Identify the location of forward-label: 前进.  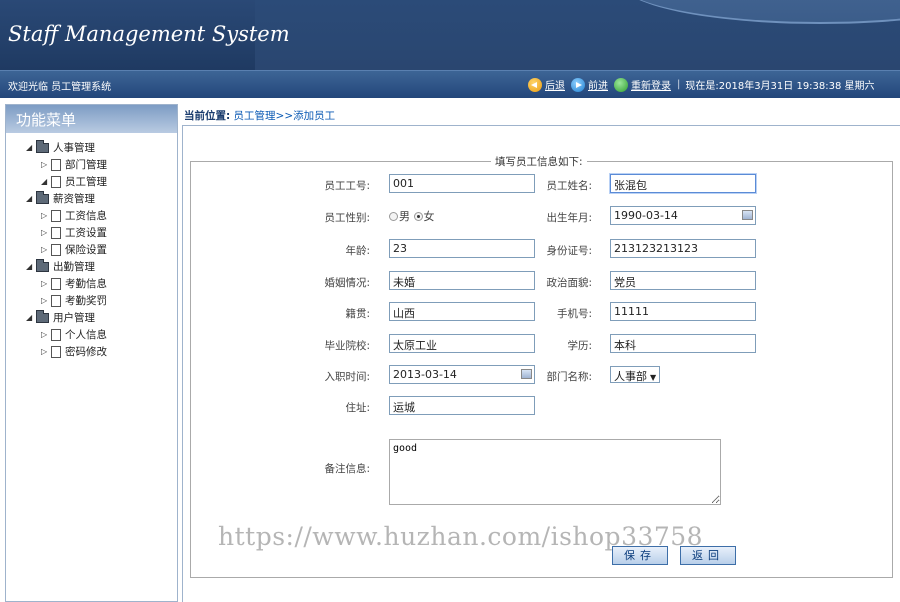
(598, 86).